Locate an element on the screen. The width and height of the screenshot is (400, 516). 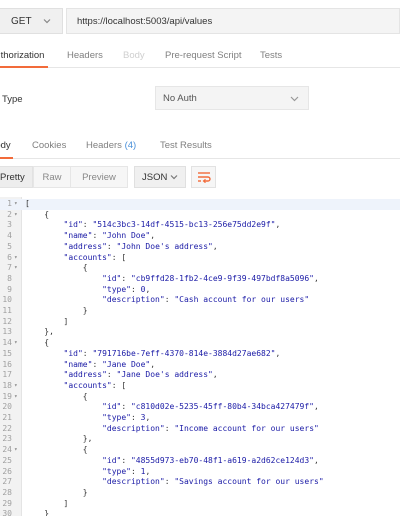
preview-label: Preview is located at coordinates (99, 177).